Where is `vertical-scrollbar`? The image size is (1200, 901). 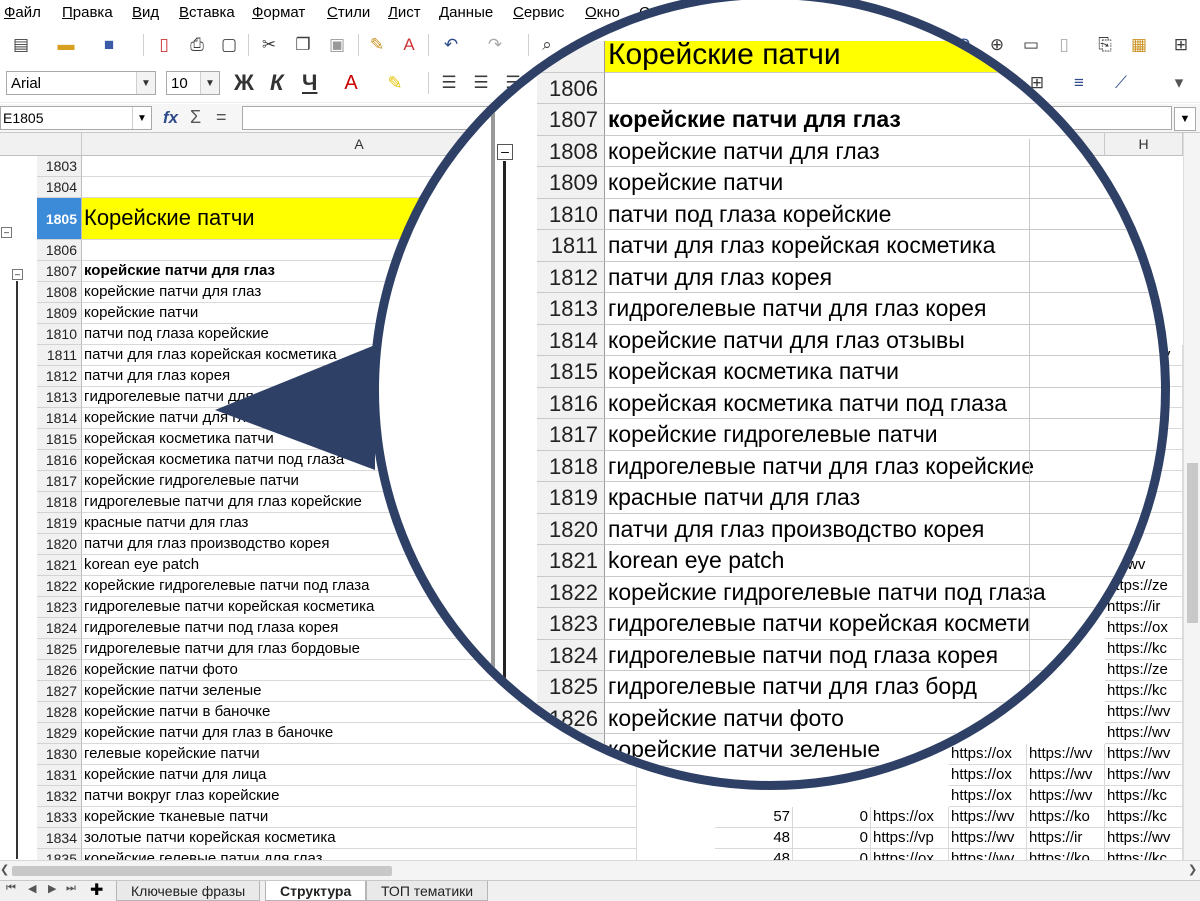 vertical-scrollbar is located at coordinates (1191, 496).